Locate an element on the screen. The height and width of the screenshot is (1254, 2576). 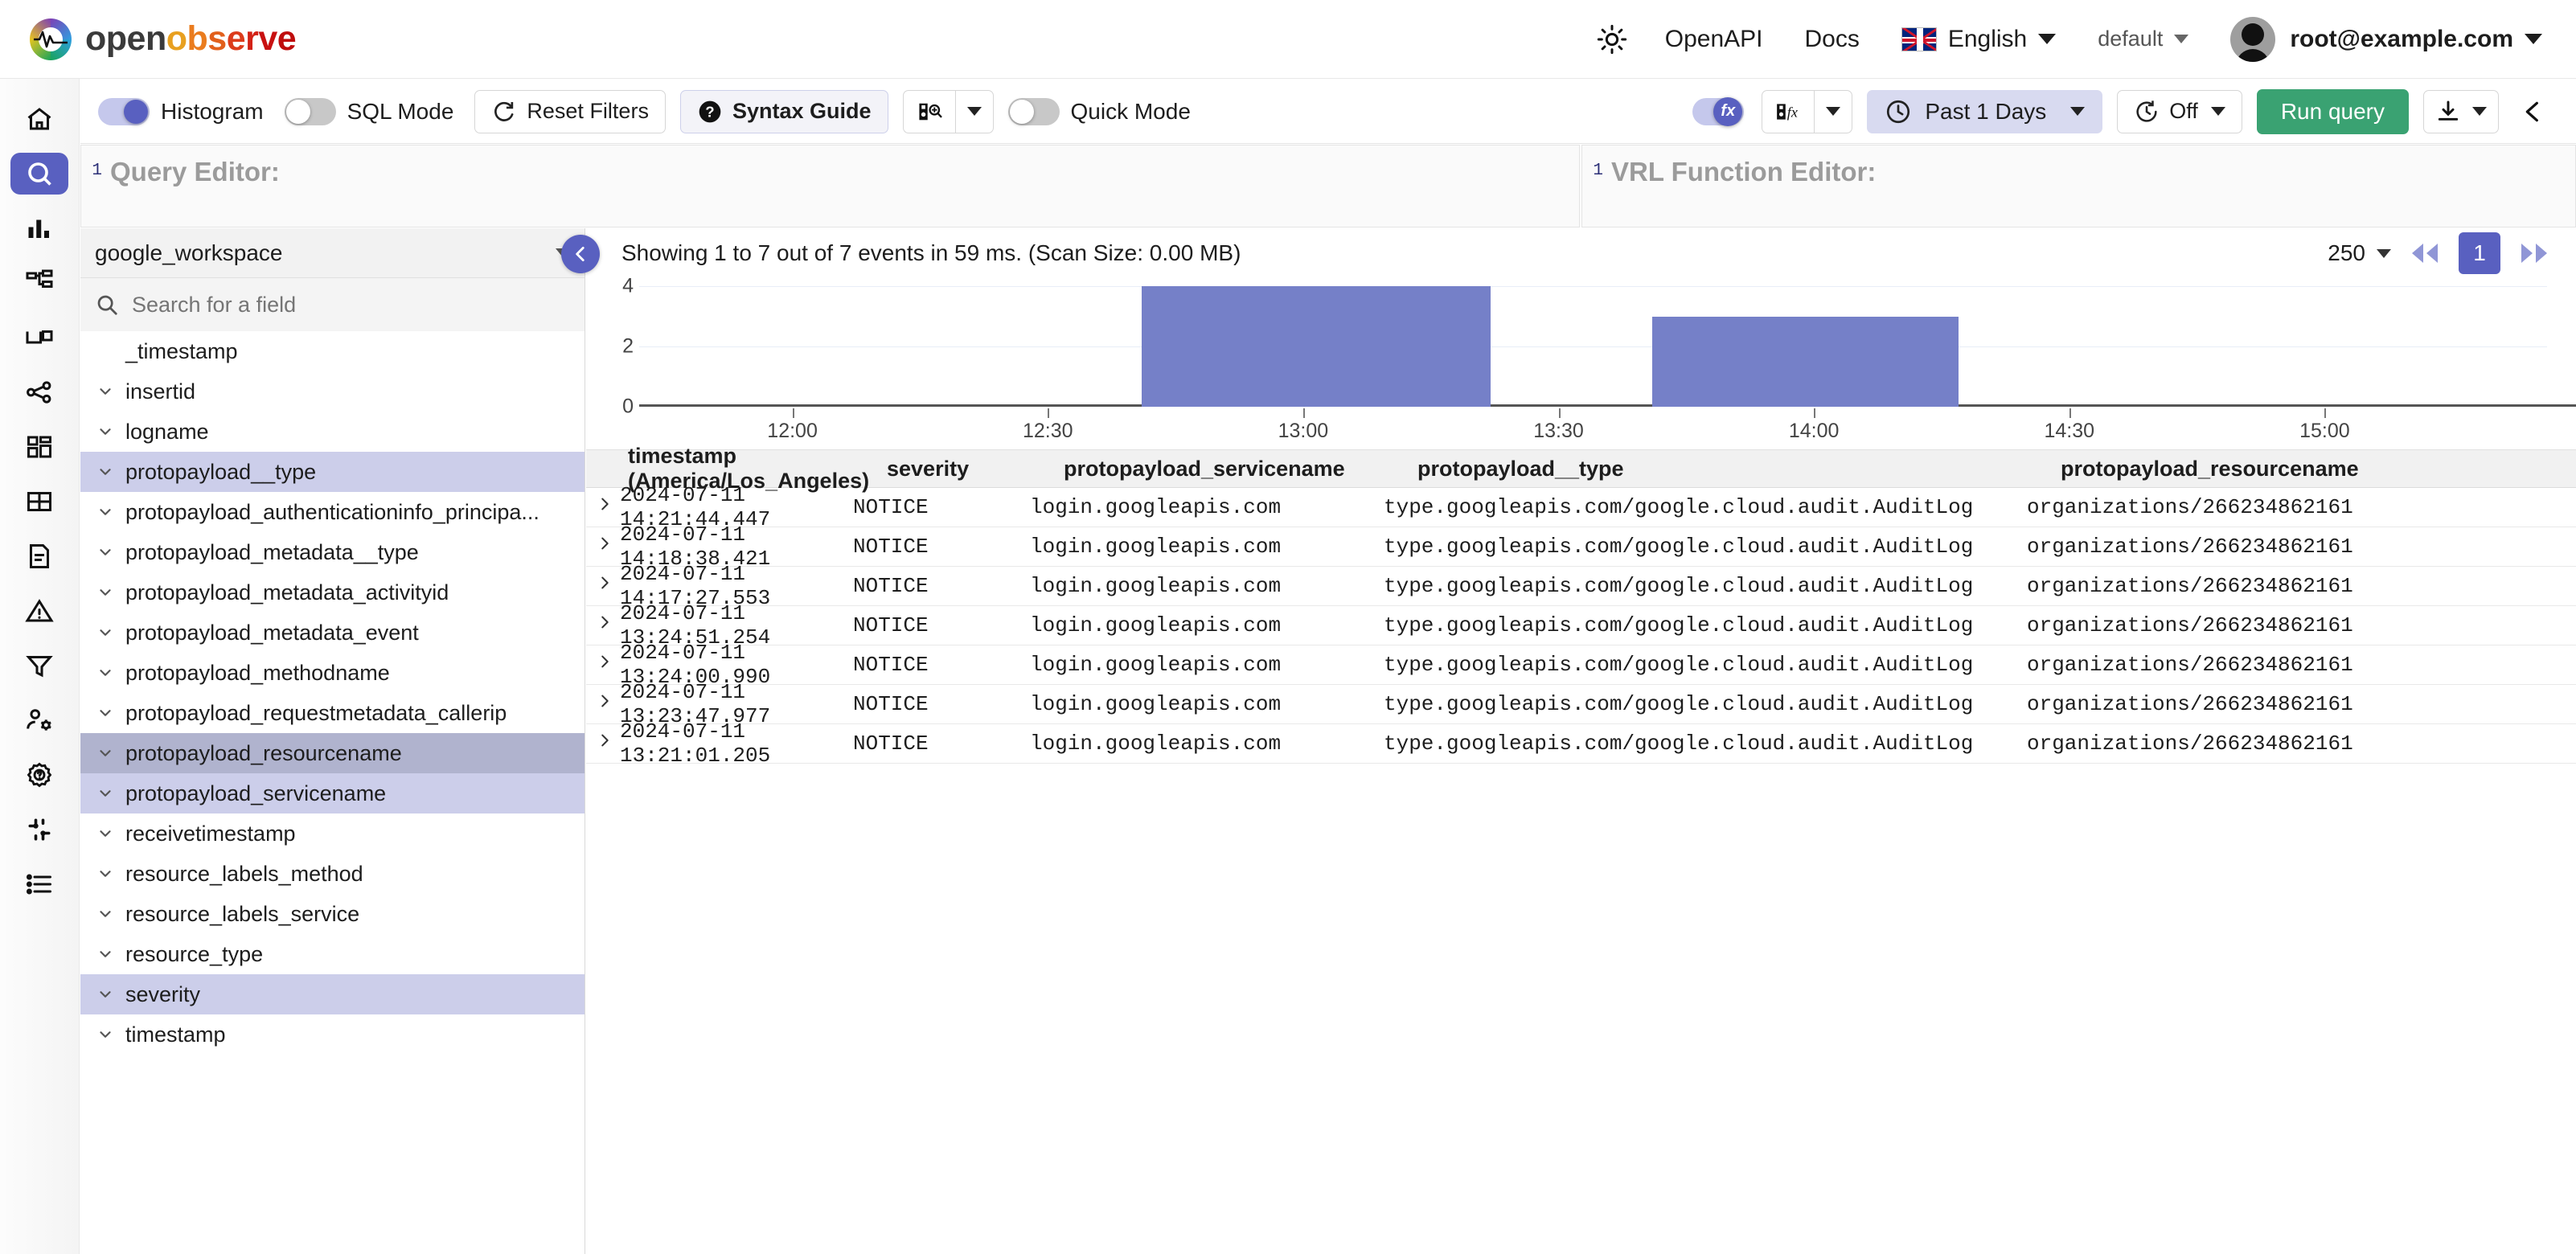
logo-letter-s: s is located at coordinates (217, 39).